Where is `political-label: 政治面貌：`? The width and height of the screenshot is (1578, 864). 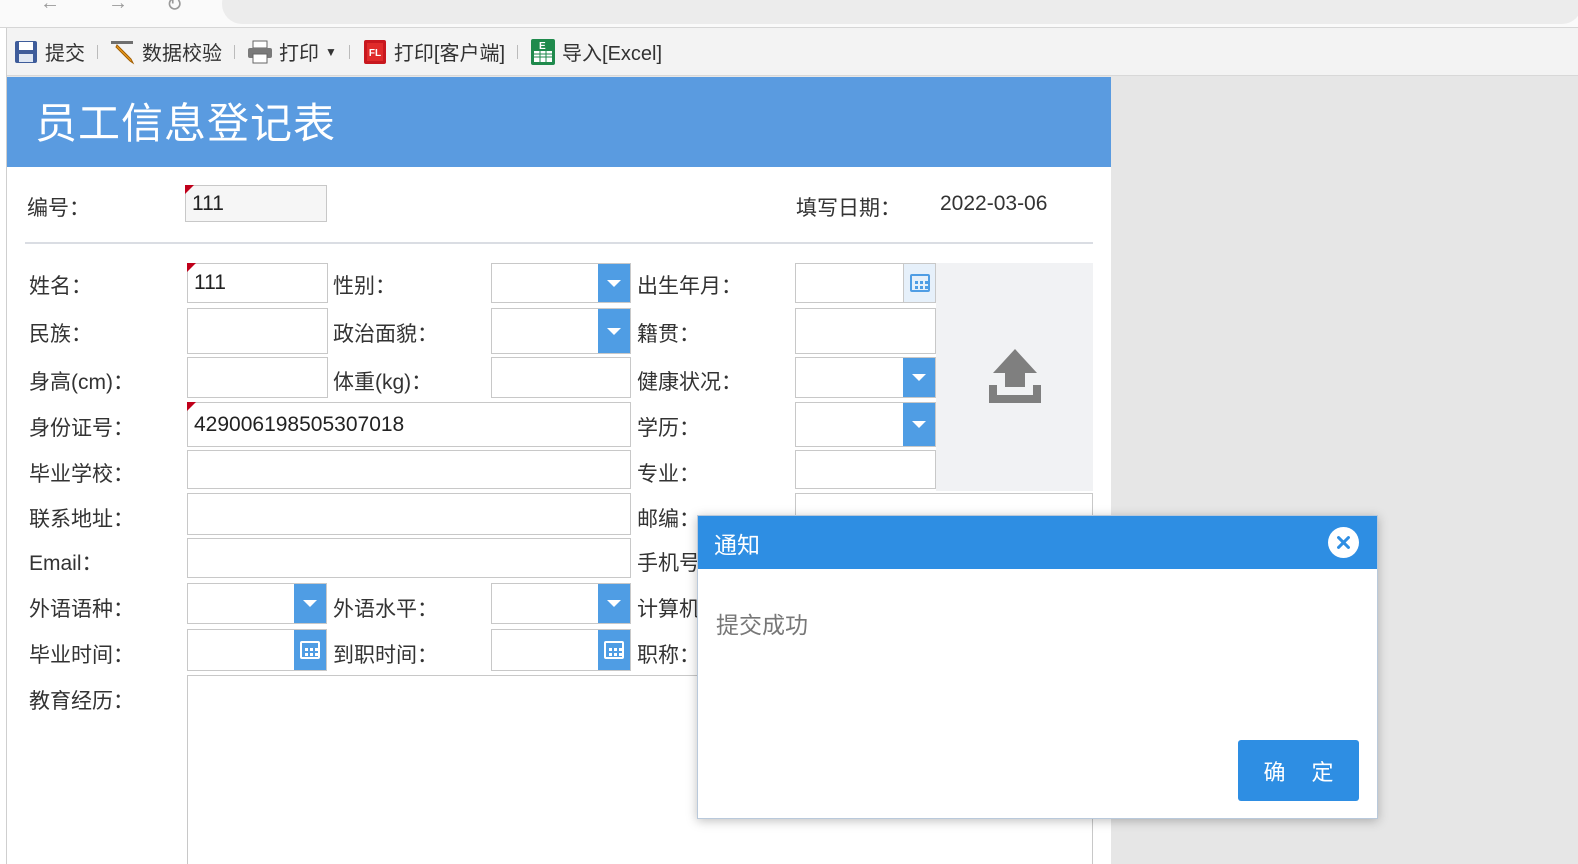 political-label: 政治面貌： is located at coordinates (385, 334).